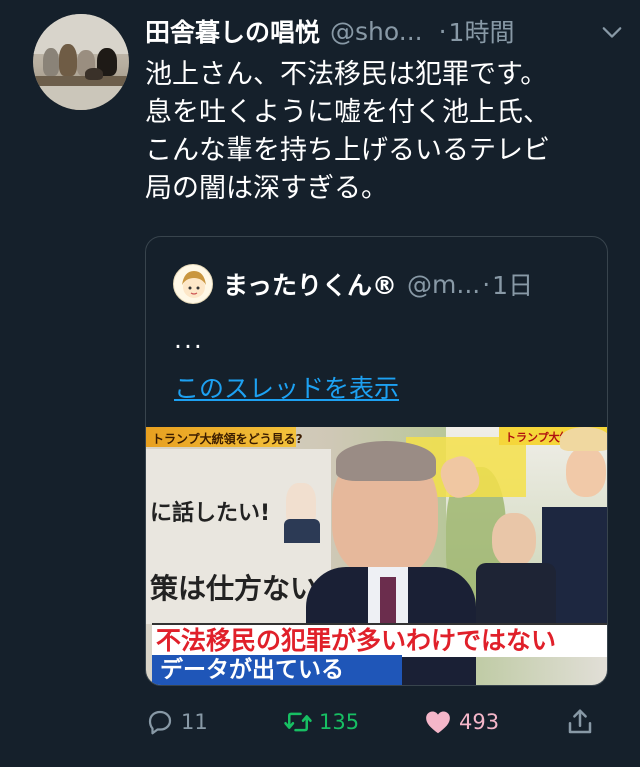  I want to click on board-text: に話したい!, so click(210, 513).